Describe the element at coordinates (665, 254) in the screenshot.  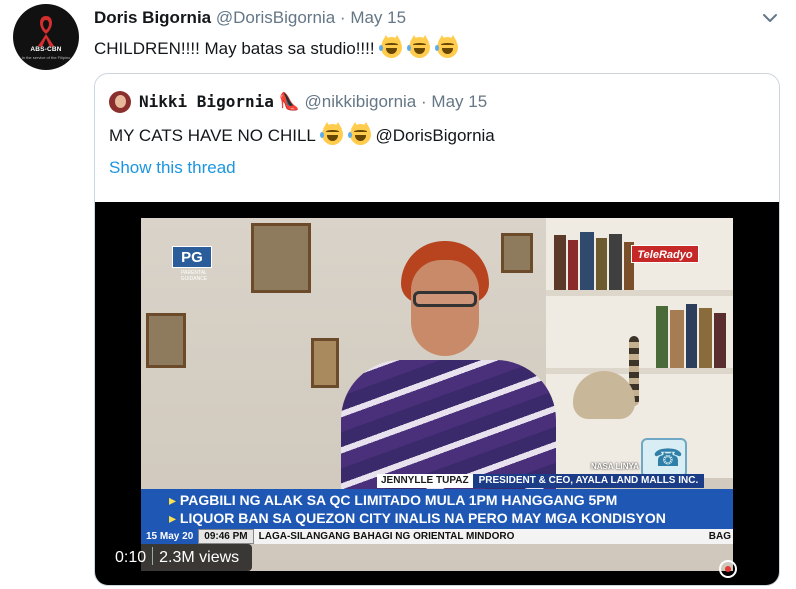
I see `teleradyo-logo: TeleRadyo` at that location.